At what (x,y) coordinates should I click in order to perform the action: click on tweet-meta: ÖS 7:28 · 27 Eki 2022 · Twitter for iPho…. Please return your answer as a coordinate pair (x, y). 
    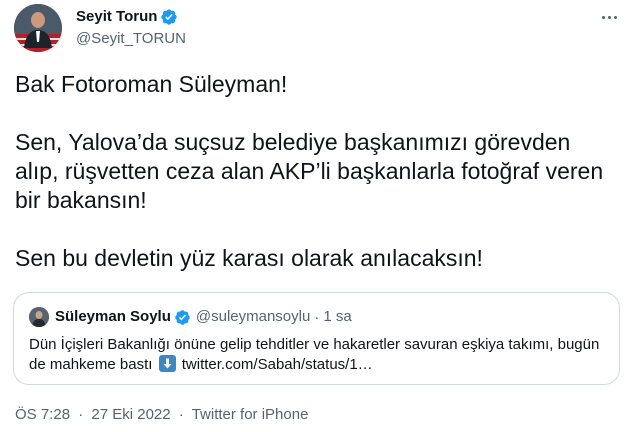
    Looking at the image, I should click on (161, 415).